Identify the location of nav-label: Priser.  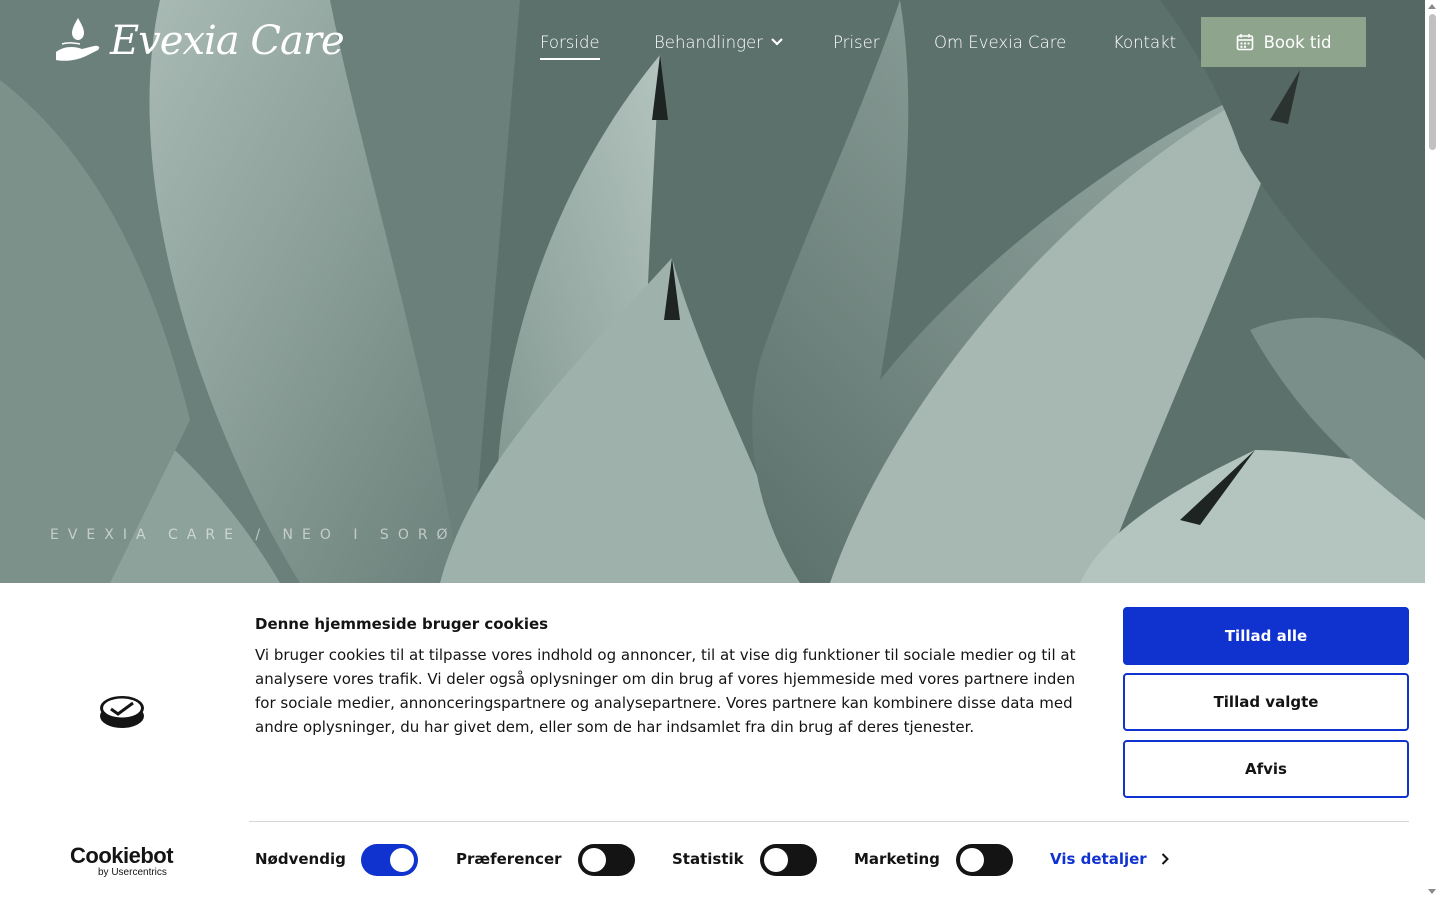
(856, 42).